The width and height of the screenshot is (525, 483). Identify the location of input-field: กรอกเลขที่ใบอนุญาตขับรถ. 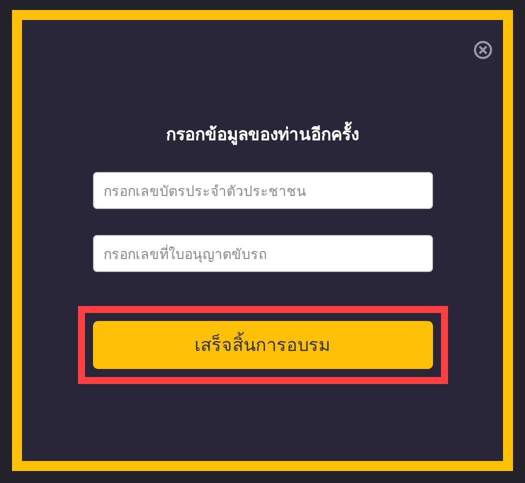
(262, 253).